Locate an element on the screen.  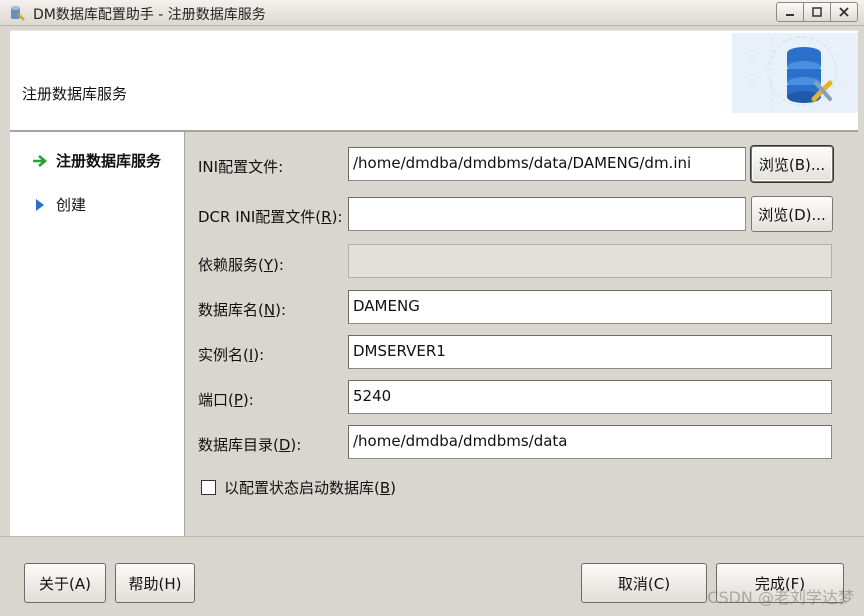
close-button is located at coordinates (844, 12).